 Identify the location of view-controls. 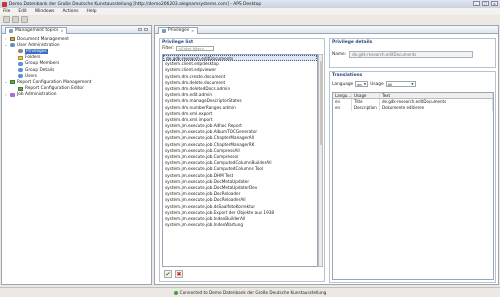
(143, 29).